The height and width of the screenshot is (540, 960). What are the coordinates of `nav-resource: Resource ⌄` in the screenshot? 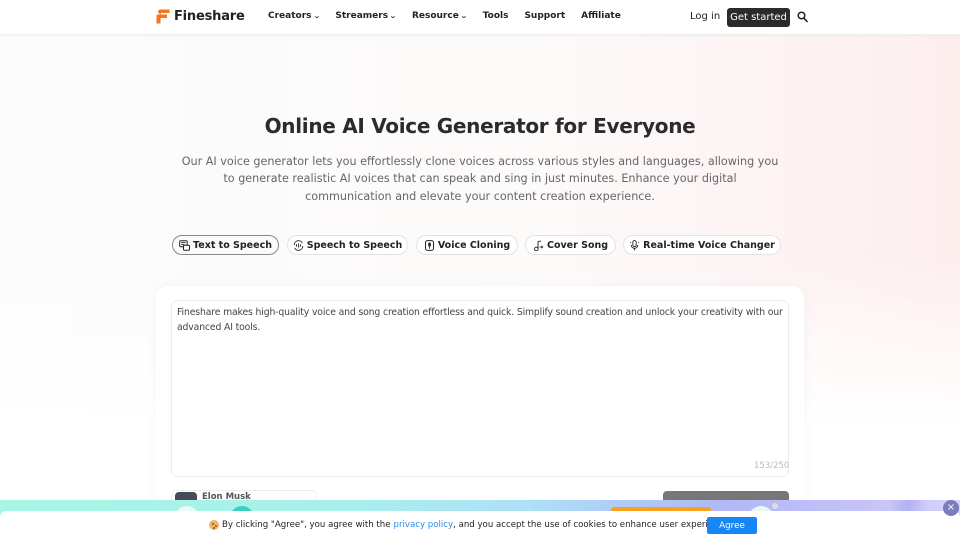 It's located at (439, 16).